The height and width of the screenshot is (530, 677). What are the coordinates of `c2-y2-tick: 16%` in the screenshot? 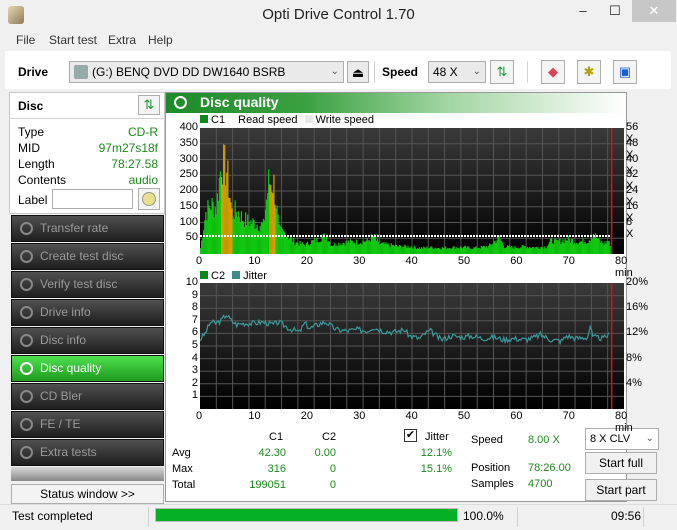 It's located at (637, 307).